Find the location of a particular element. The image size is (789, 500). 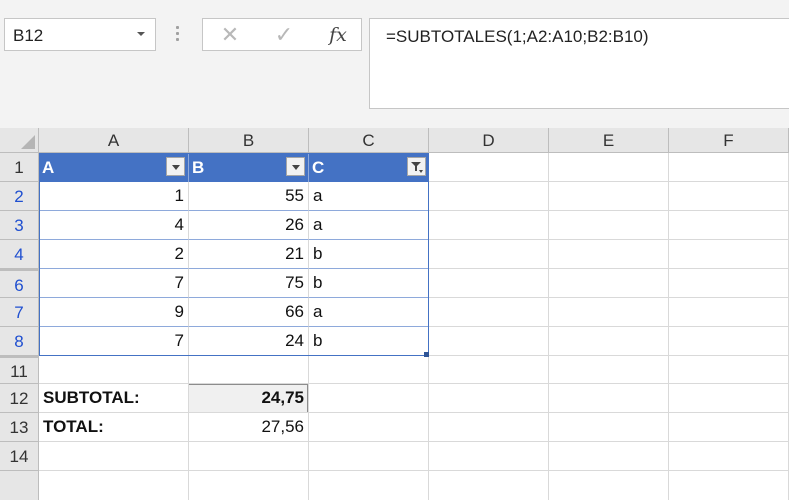

table-header-a: A is located at coordinates (114, 167).